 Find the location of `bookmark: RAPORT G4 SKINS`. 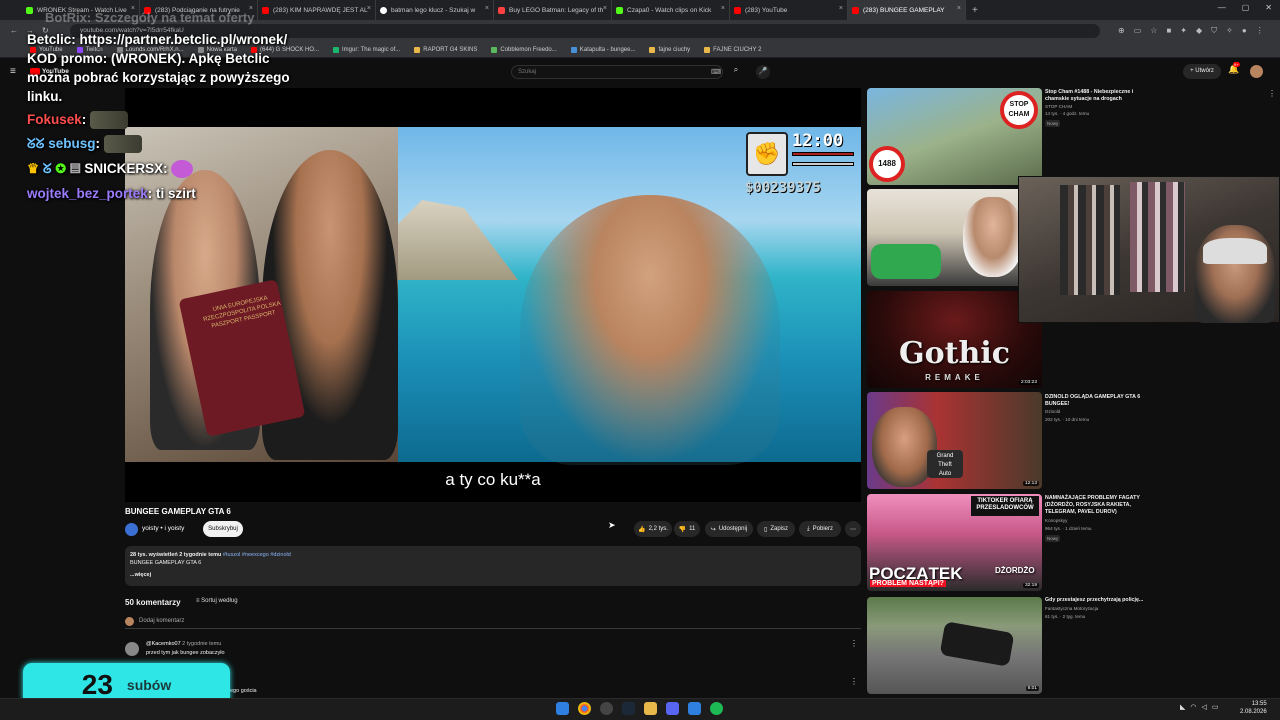

bookmark: RAPORT G4 SKINS is located at coordinates (445, 49).